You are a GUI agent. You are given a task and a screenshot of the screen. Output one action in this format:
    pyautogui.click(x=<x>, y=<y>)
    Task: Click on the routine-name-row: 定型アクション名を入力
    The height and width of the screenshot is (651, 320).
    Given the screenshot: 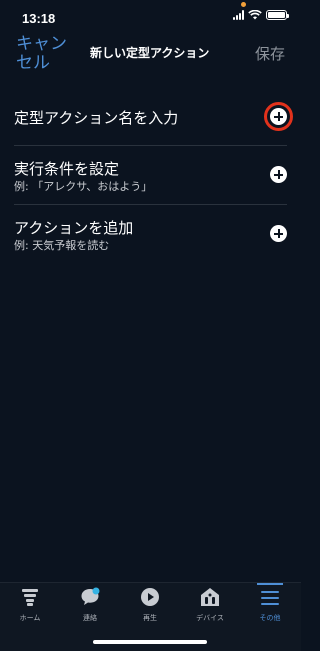 What is the action you would take?
    pyautogui.click(x=153, y=117)
    